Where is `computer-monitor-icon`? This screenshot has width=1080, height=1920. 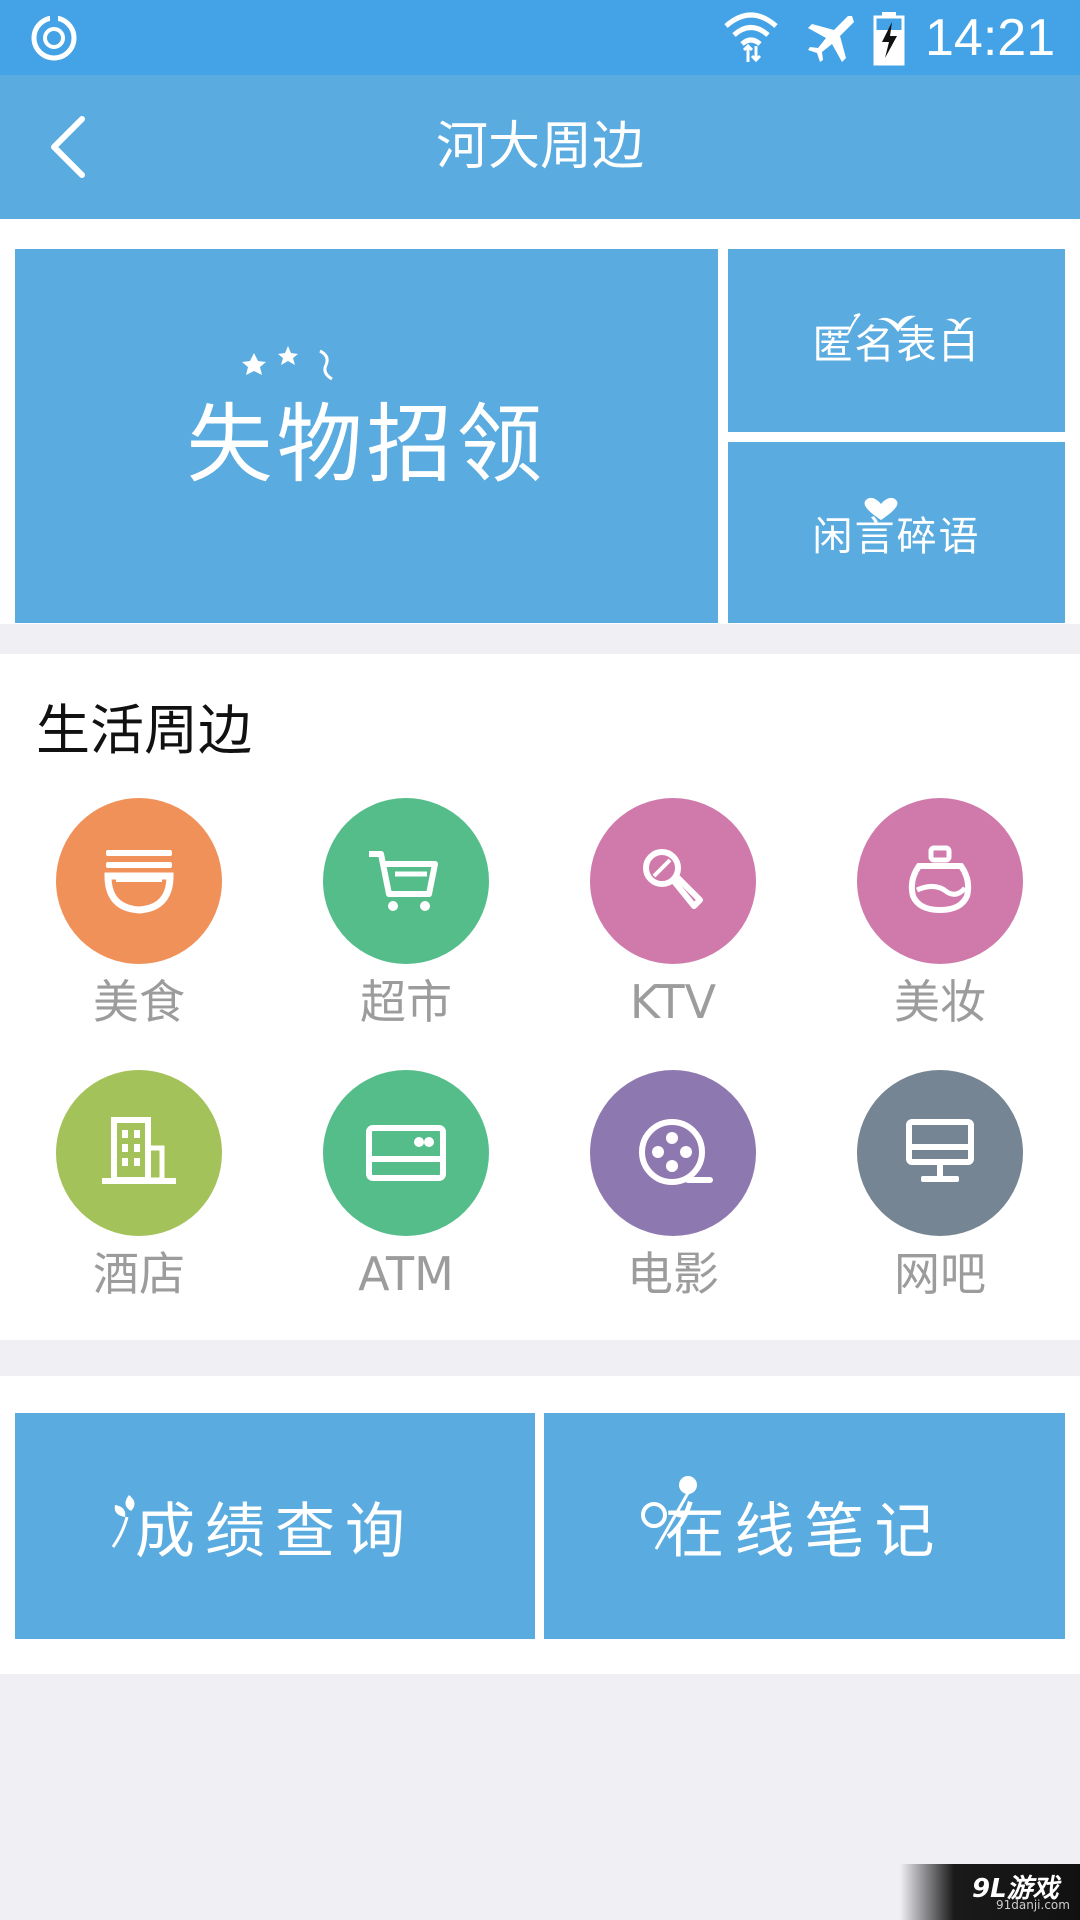 computer-monitor-icon is located at coordinates (940, 1150).